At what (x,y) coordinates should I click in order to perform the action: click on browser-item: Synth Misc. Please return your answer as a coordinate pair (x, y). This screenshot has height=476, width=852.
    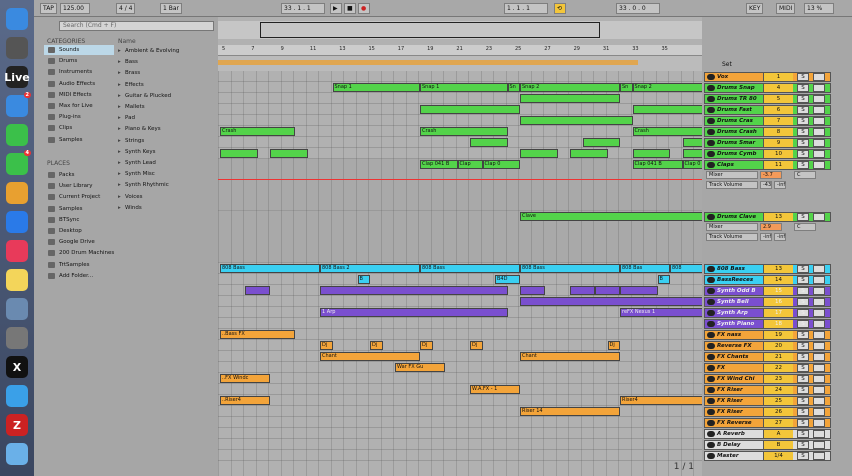
    Looking at the image, I should click on (166, 174).